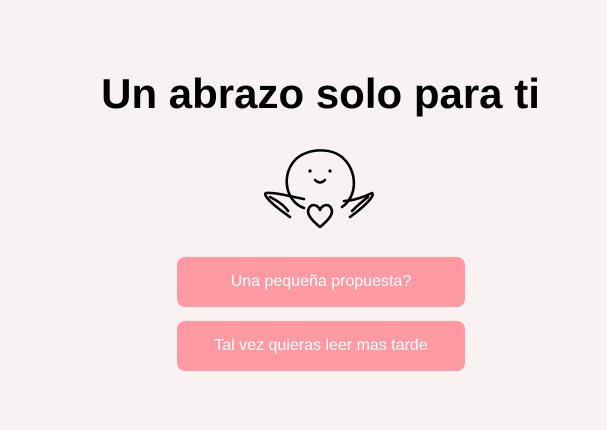 This screenshot has width=607, height=430. I want to click on proposal-button: Una pequeña propuesta?, so click(321, 282).